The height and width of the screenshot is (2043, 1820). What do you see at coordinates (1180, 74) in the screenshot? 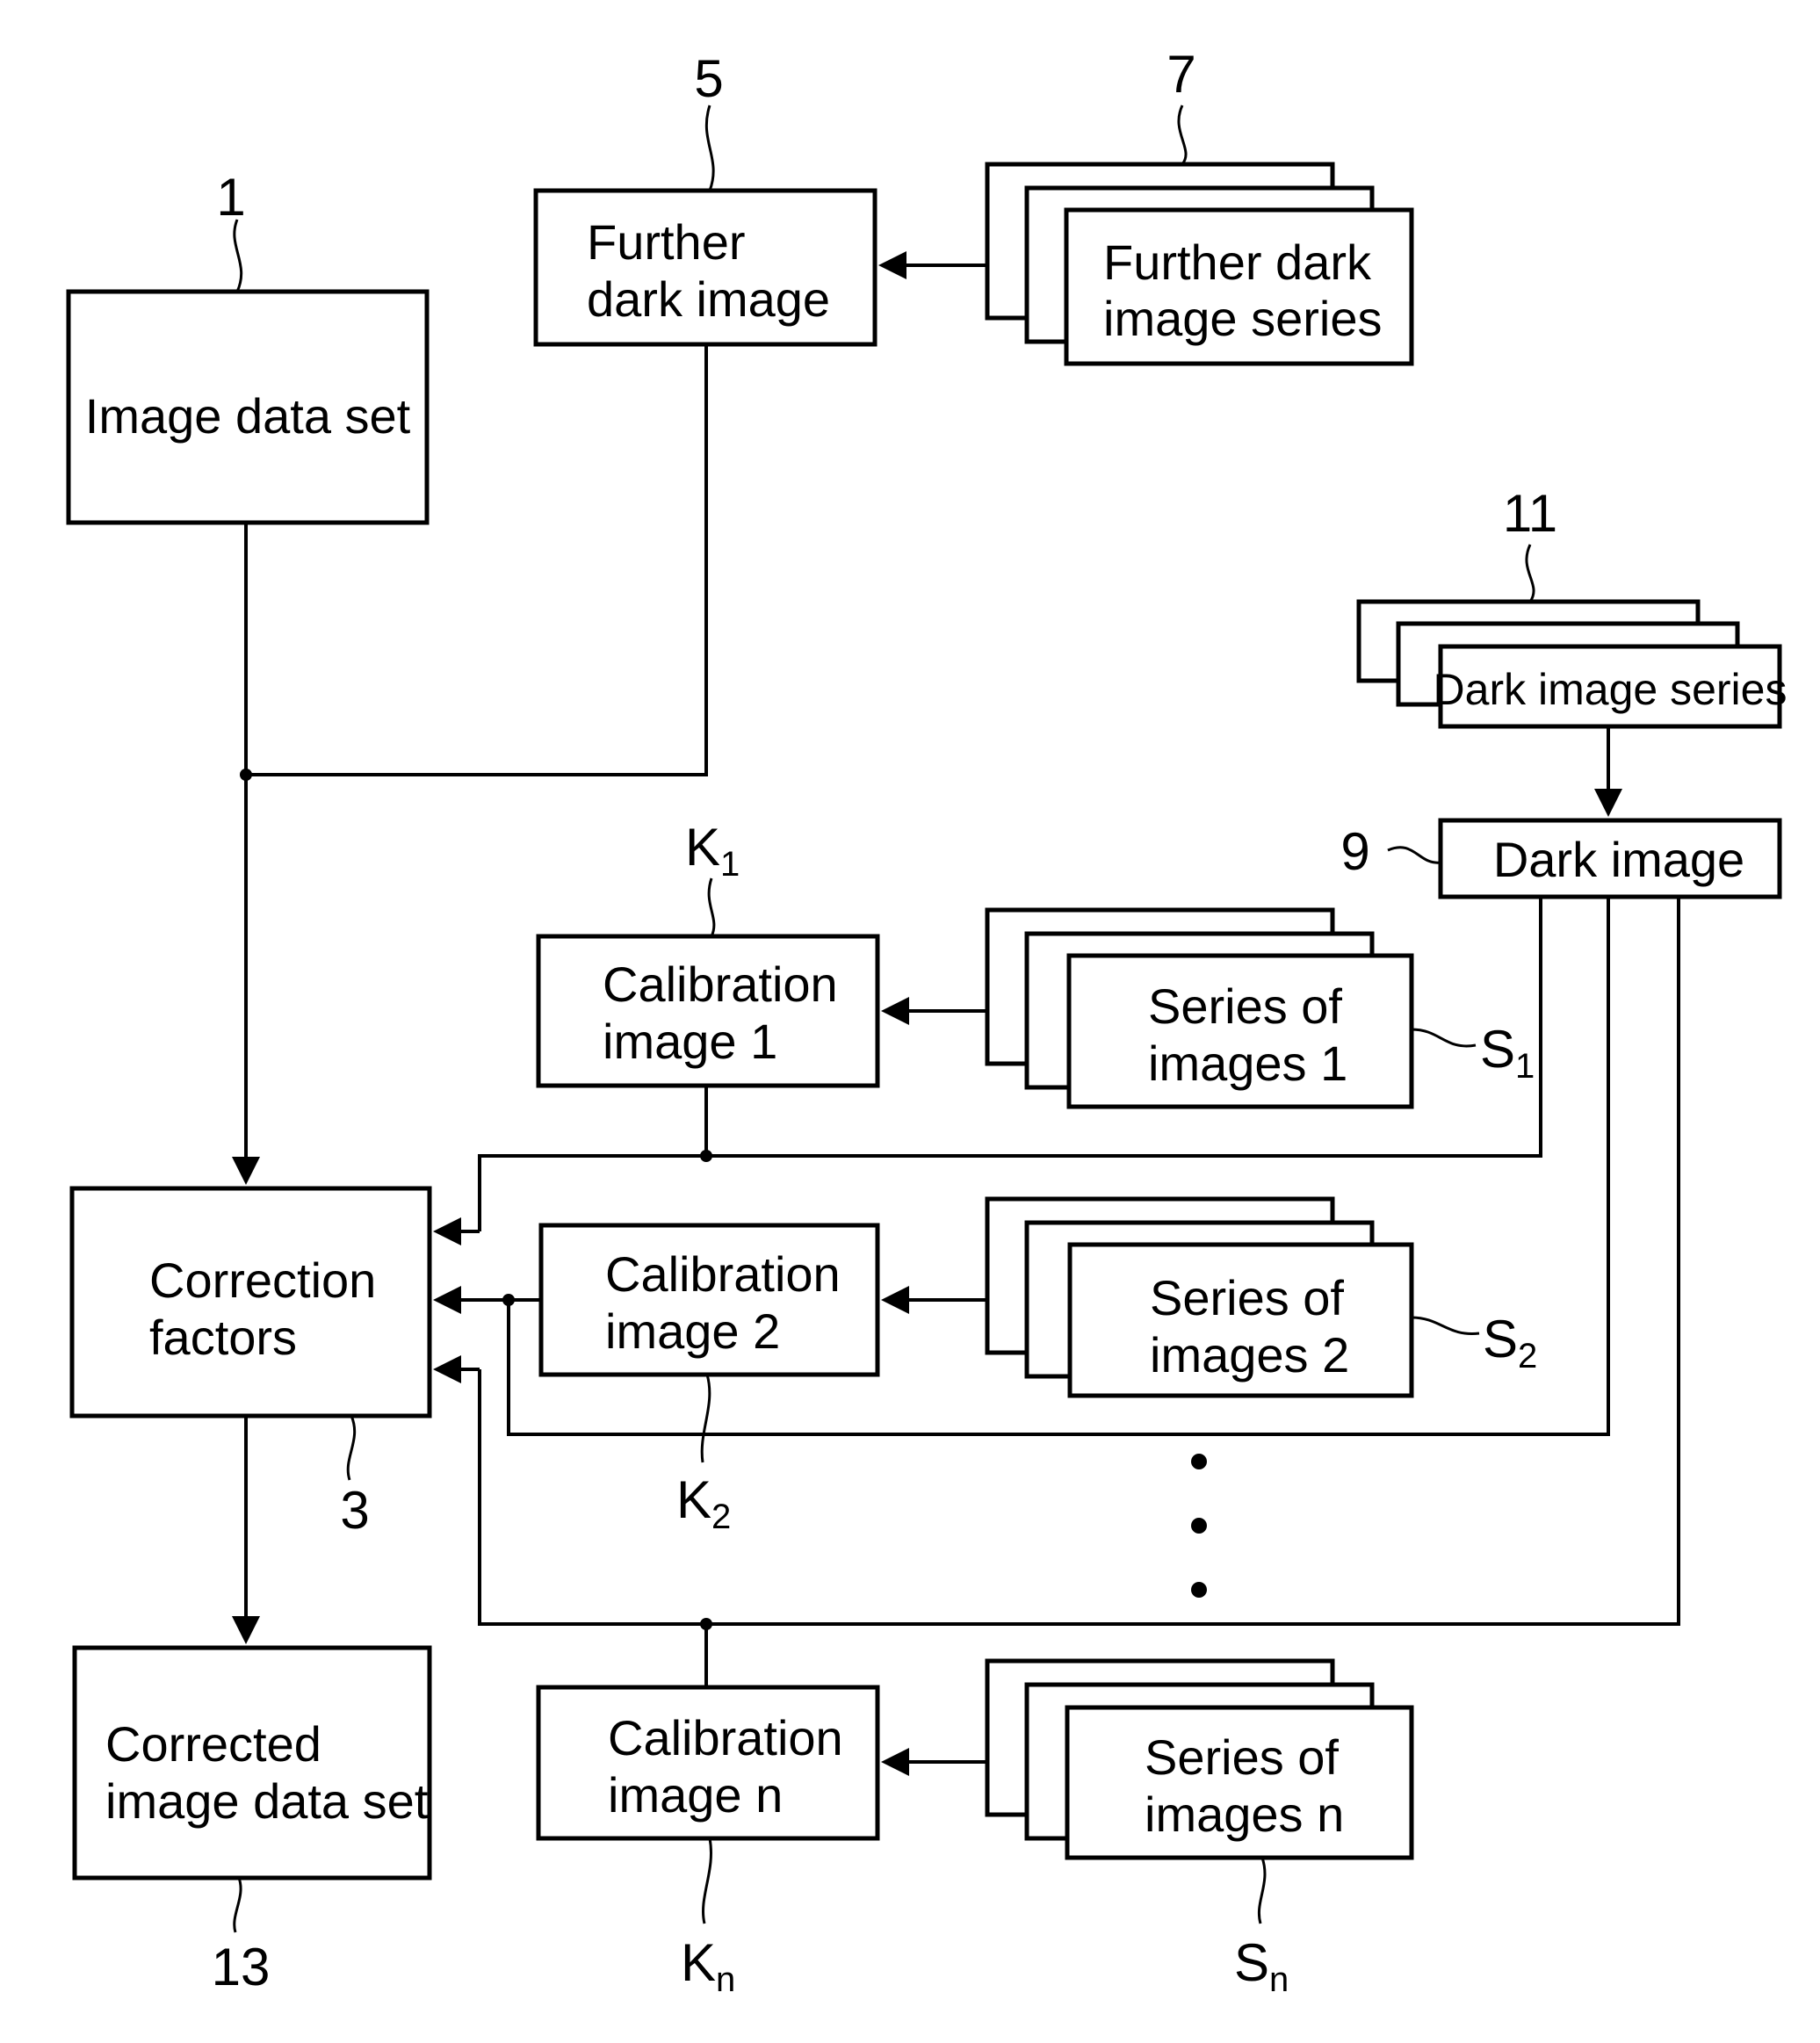
I see `reference-numeral: 7` at bounding box center [1180, 74].